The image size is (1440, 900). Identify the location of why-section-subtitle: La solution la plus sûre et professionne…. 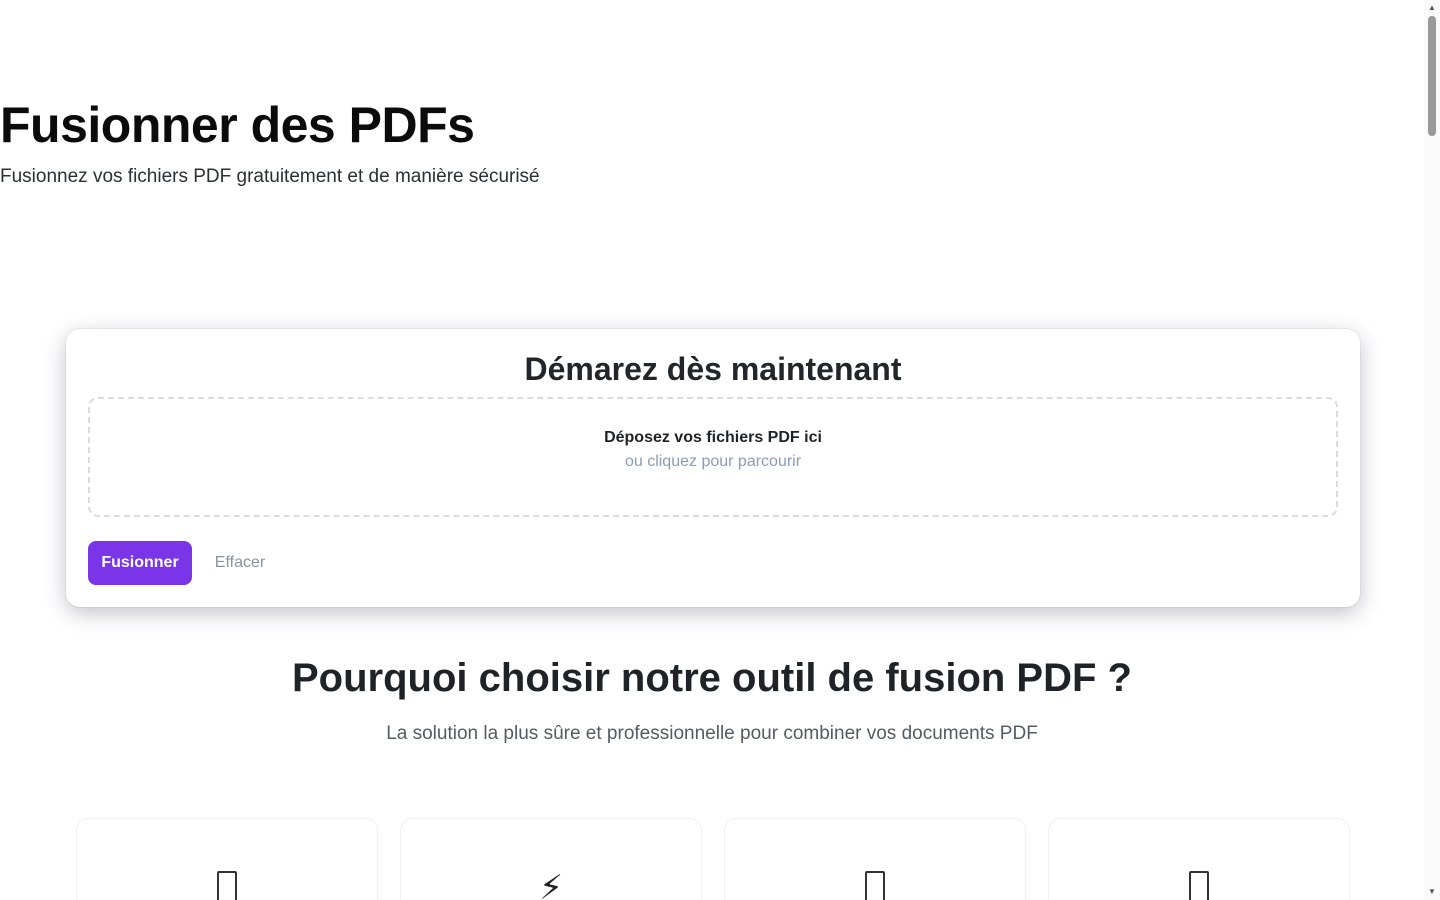
(712, 733).